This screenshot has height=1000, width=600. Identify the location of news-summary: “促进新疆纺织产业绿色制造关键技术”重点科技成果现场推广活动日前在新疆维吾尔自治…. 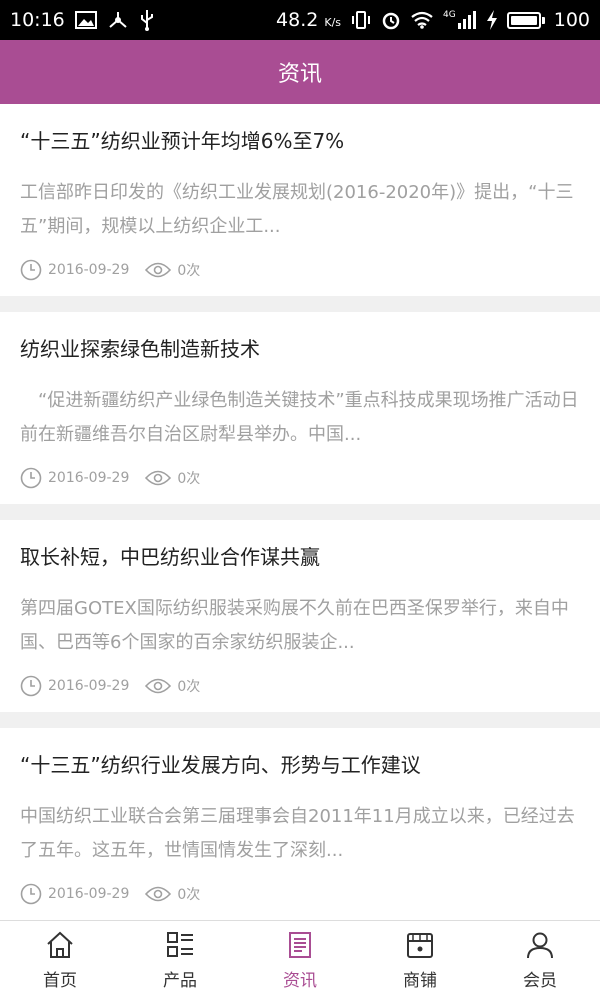
(299, 417).